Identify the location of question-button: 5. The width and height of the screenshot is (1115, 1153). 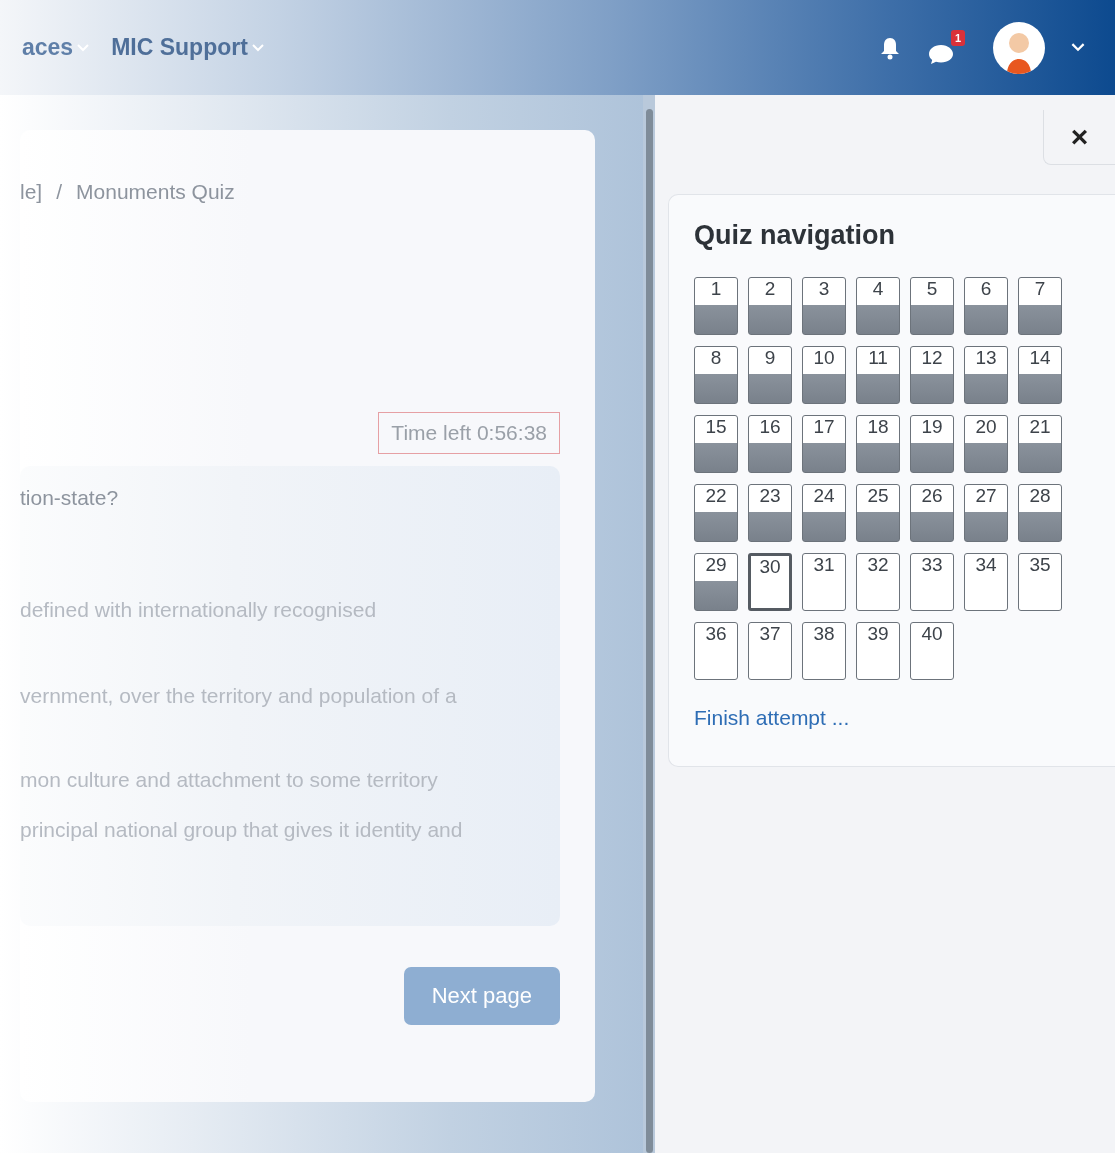
(932, 306).